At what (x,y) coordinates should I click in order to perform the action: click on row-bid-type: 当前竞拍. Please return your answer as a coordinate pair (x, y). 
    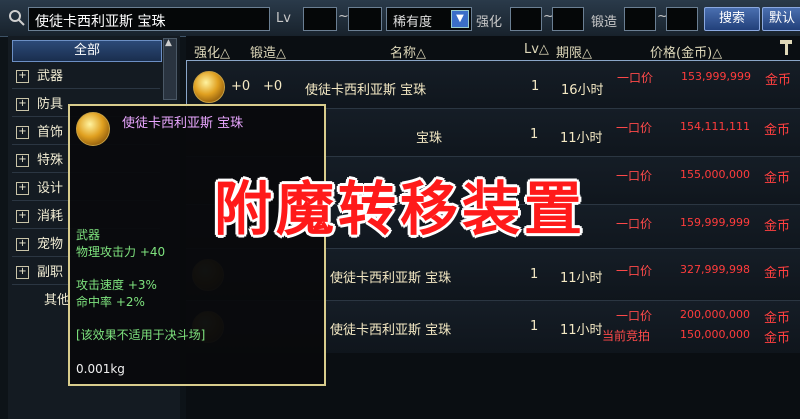
    Looking at the image, I should click on (626, 336).